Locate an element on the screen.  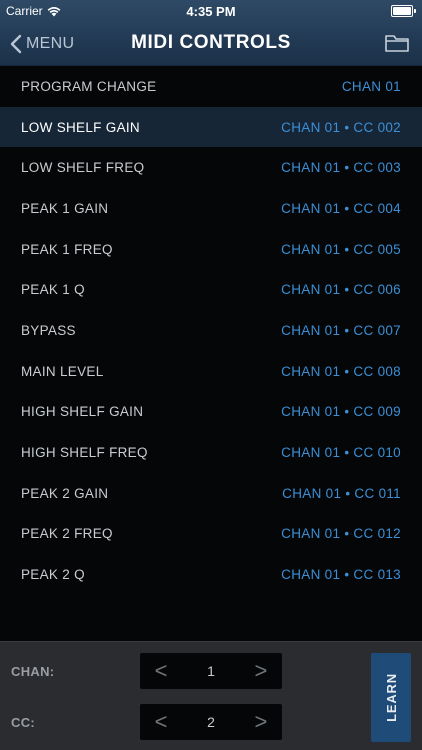
cc-decrement-button: < is located at coordinates (161, 722).